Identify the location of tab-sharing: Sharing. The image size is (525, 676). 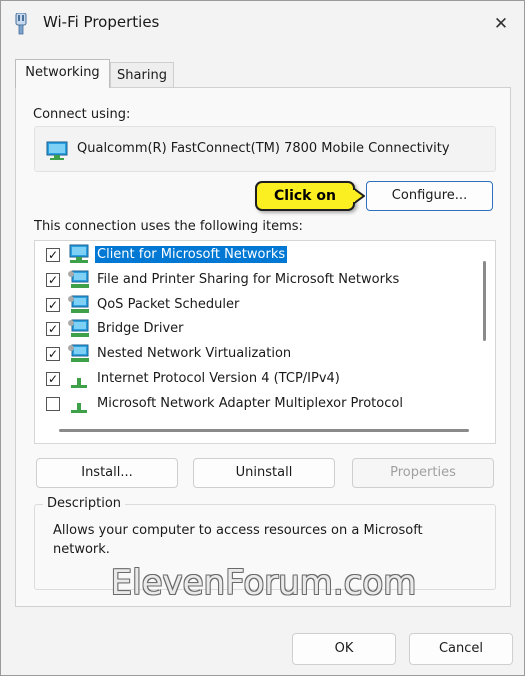
(142, 75).